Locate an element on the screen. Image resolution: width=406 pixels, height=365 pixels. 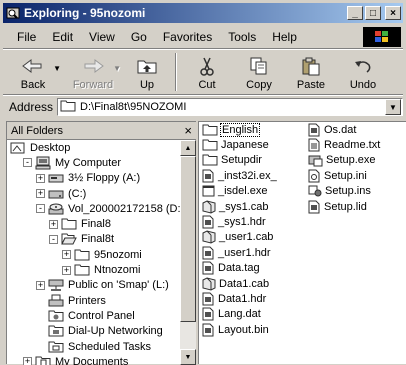
menu-file: File is located at coordinates (23, 37).